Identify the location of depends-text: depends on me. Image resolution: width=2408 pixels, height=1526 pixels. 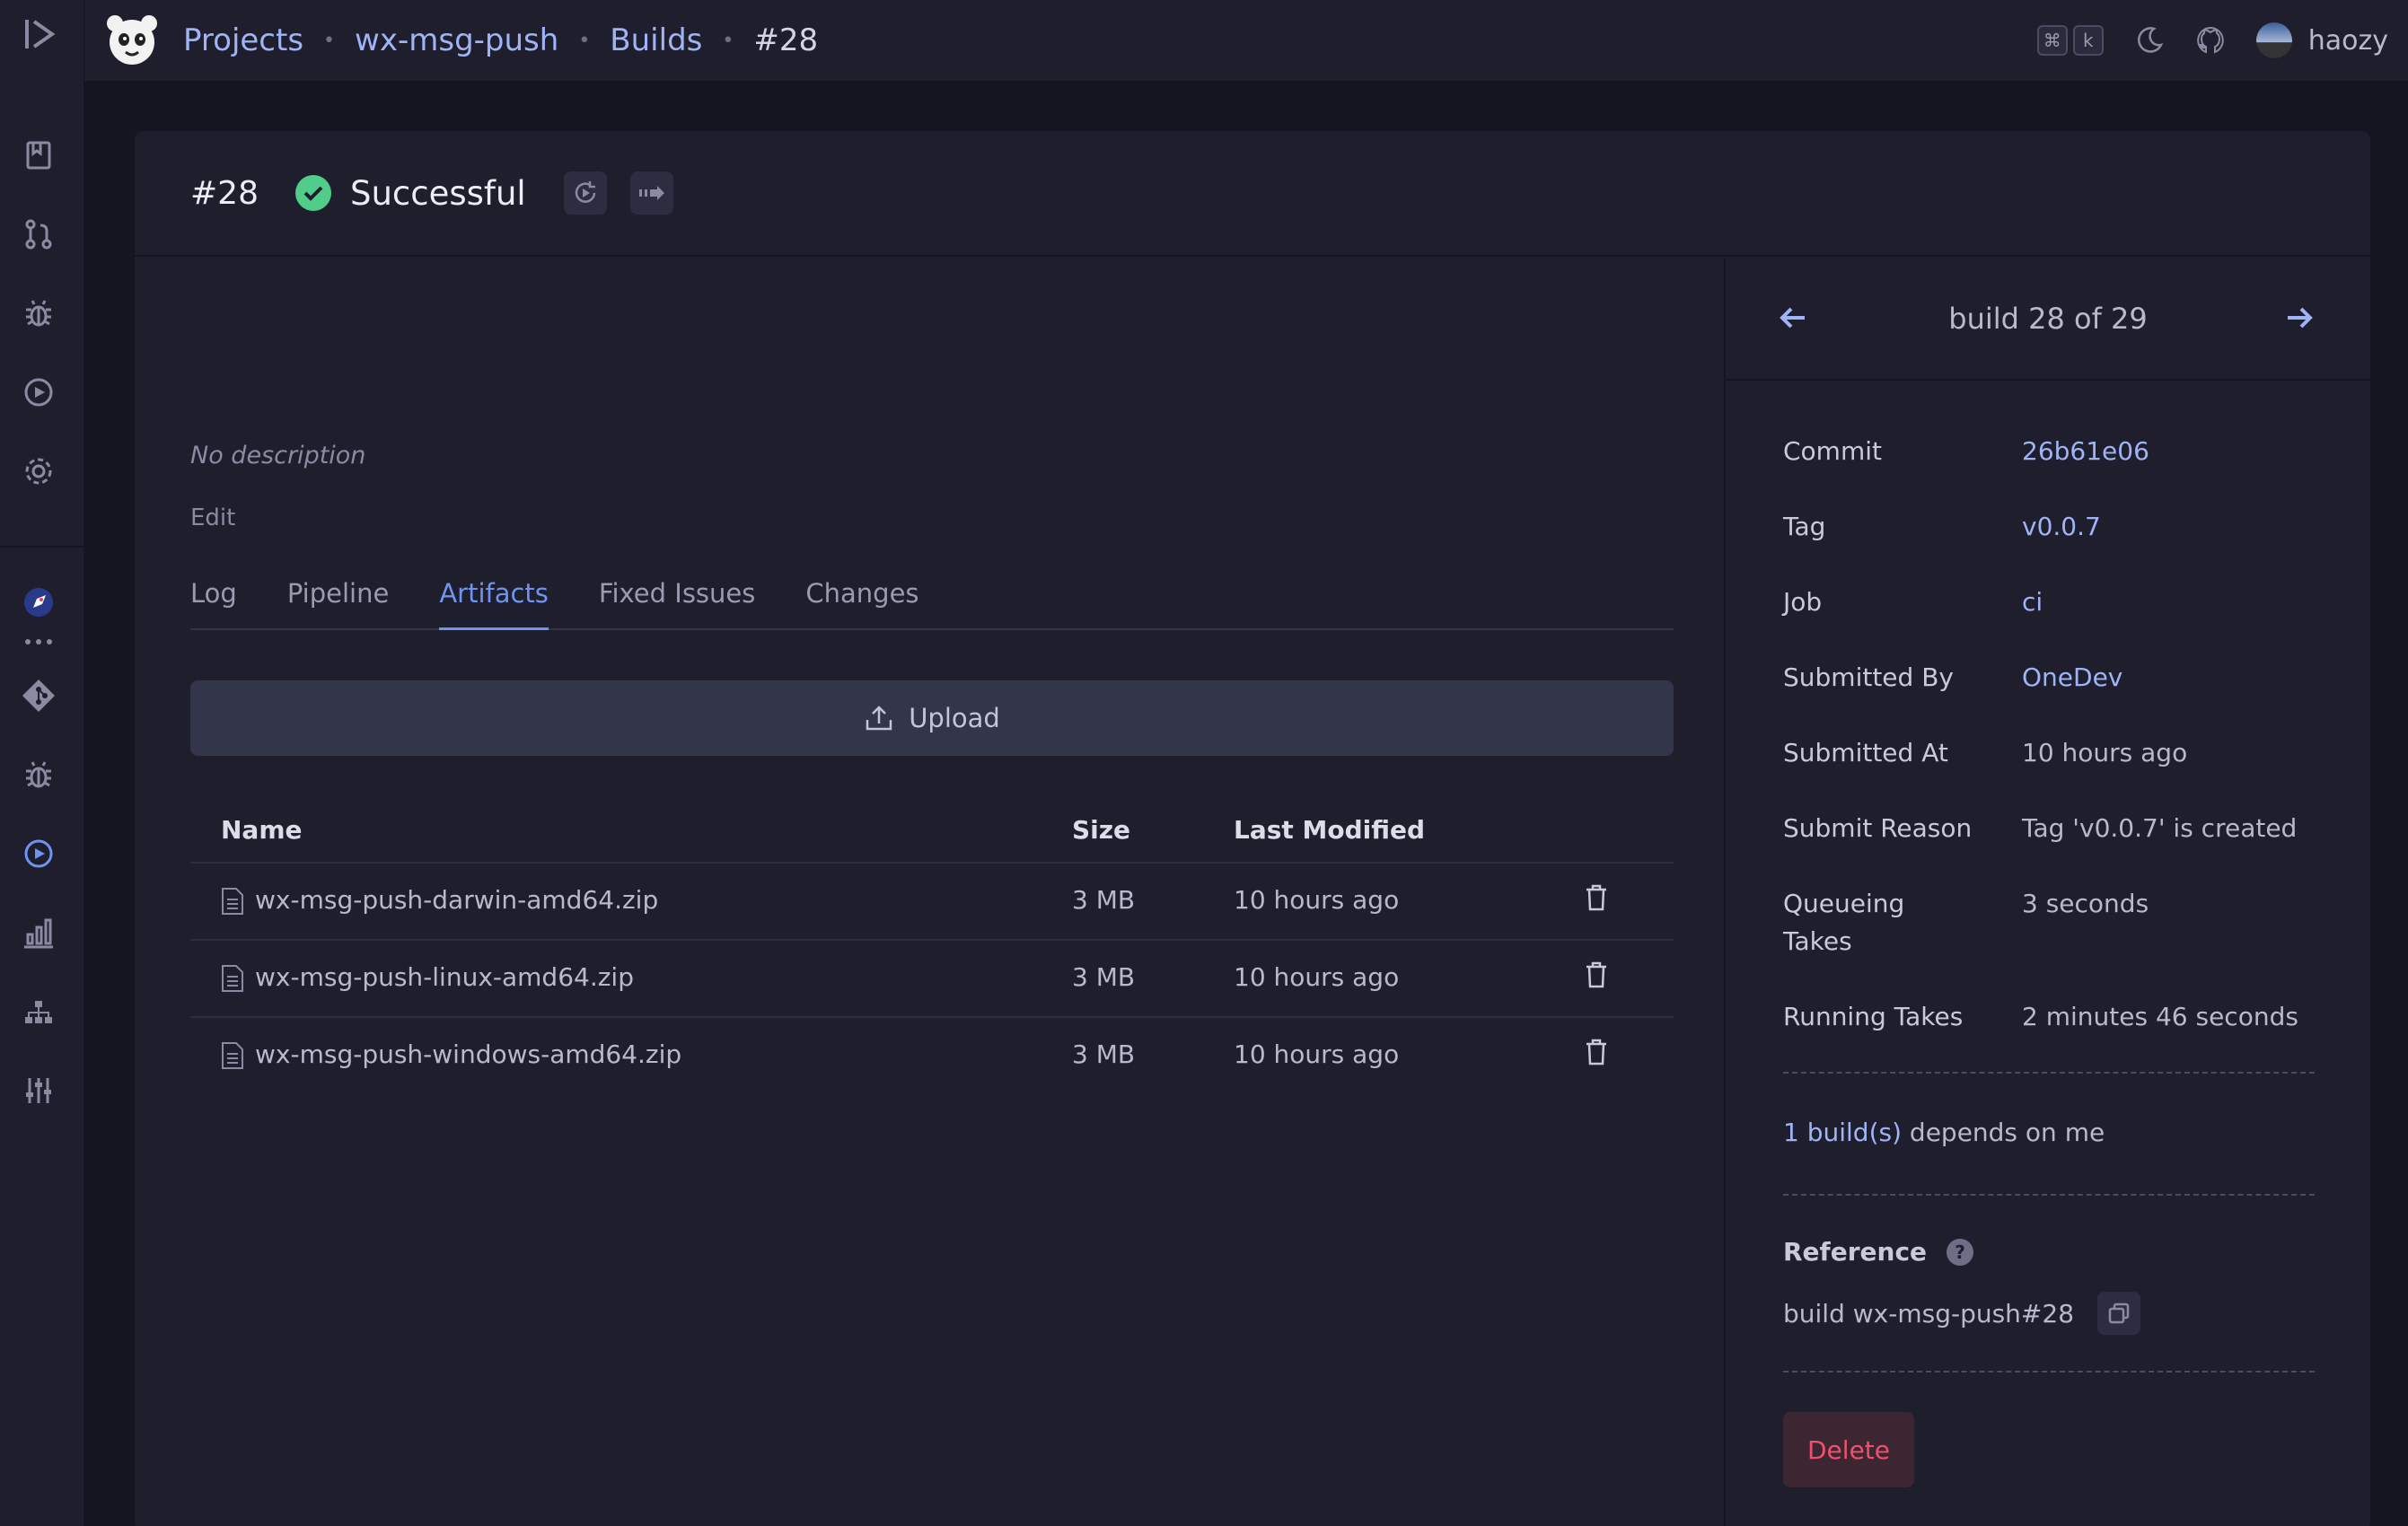
(2004, 1133).